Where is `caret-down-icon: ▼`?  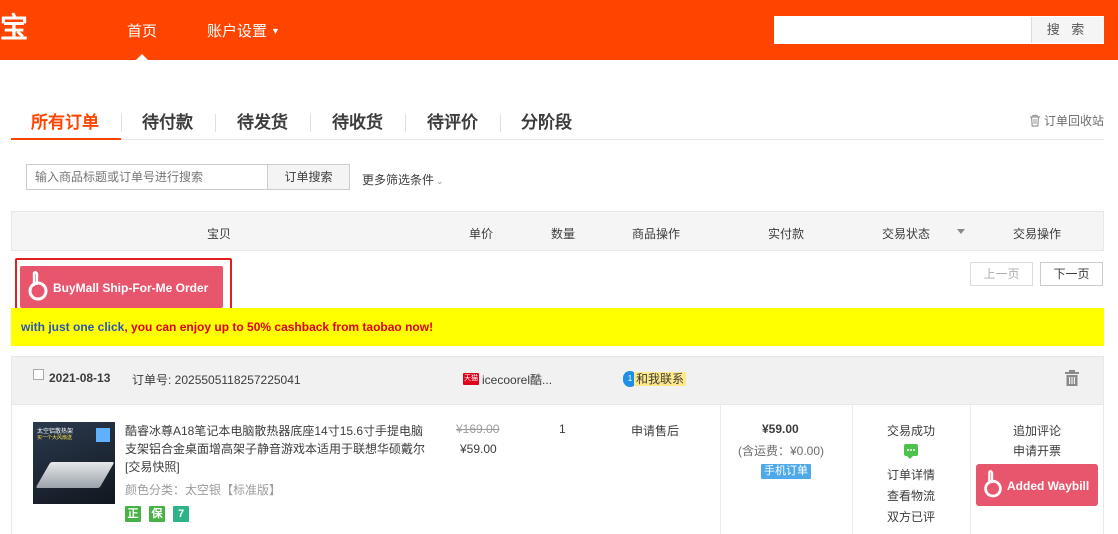 caret-down-icon: ▼ is located at coordinates (275, 31).